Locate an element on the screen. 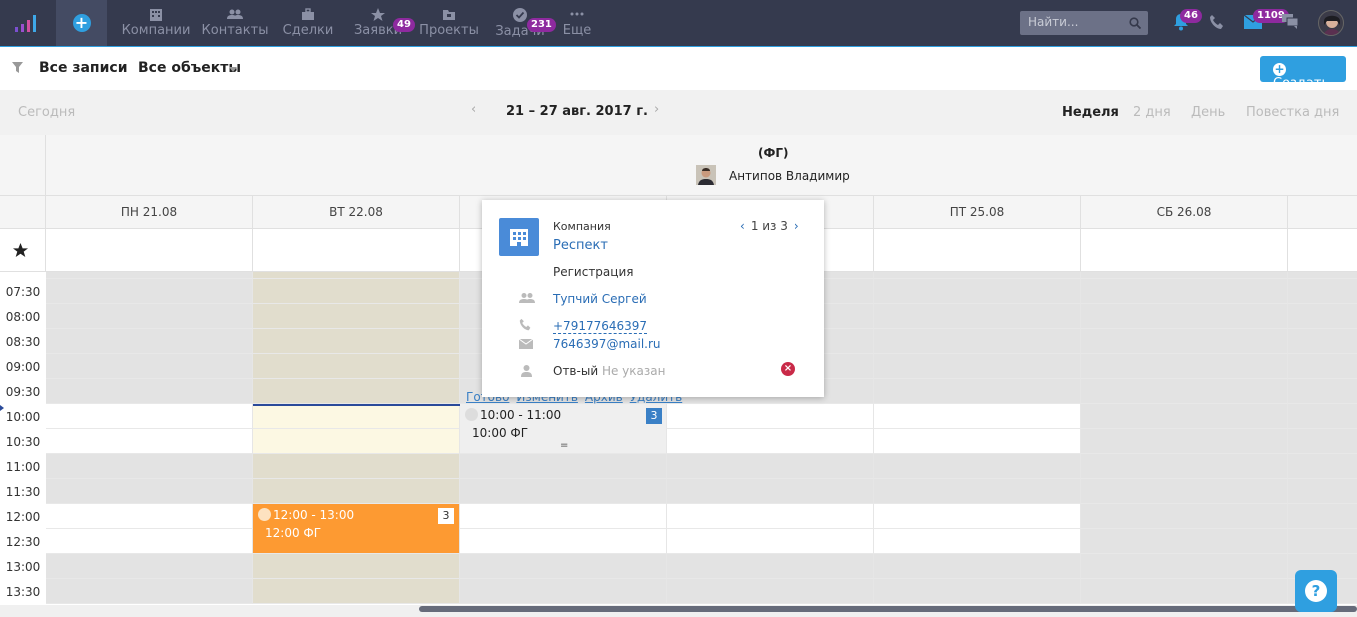  nav-requests: Заявки 49 is located at coordinates (384, 23).